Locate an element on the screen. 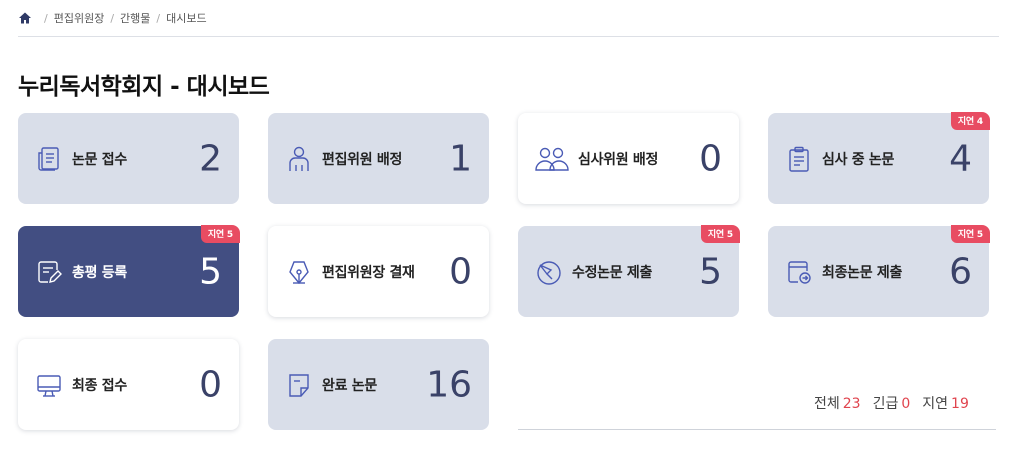 The image size is (1024, 457). card-under-review: 심사 중 논문 4 지연 4 is located at coordinates (879, 158).